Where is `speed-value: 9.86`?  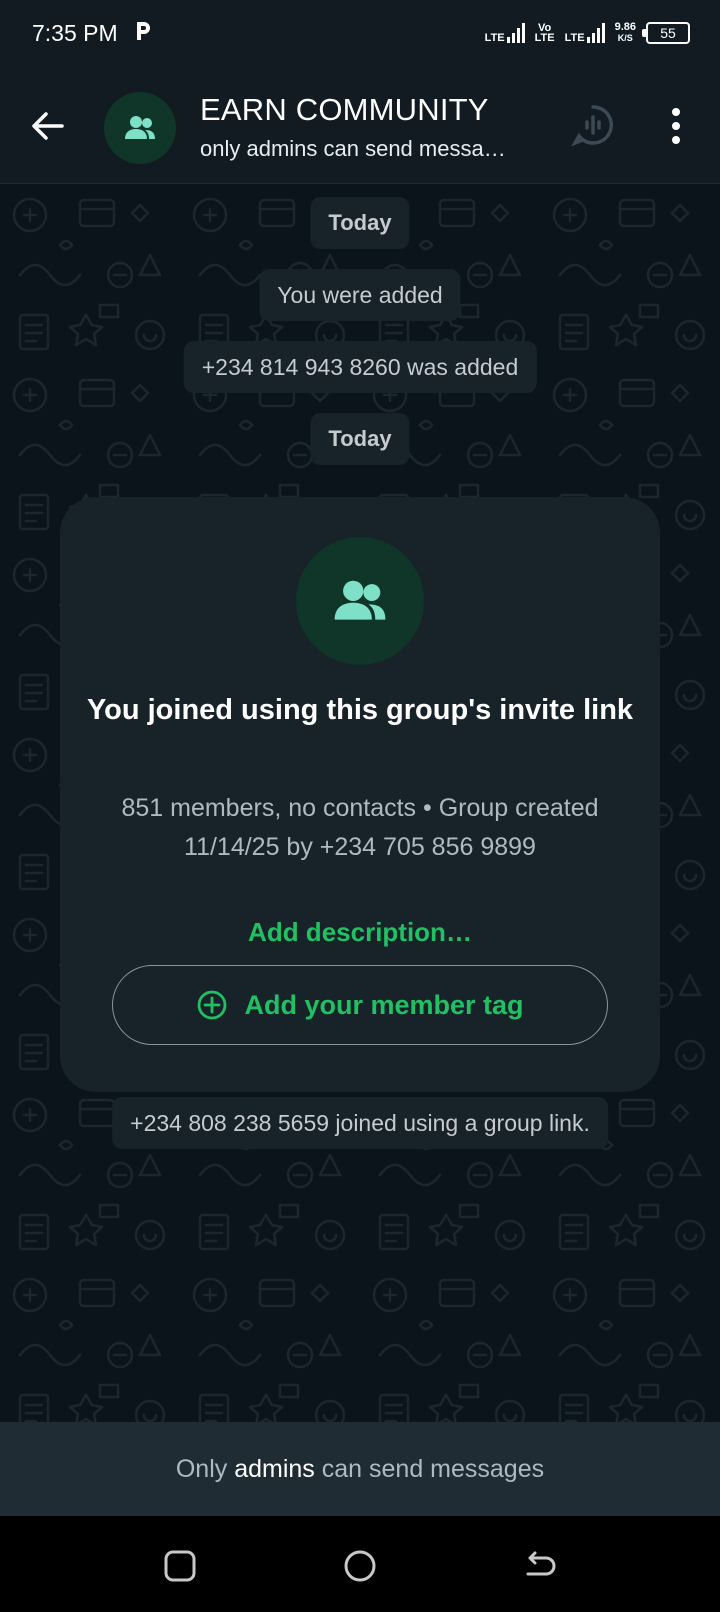 speed-value: 9.86 is located at coordinates (625, 27).